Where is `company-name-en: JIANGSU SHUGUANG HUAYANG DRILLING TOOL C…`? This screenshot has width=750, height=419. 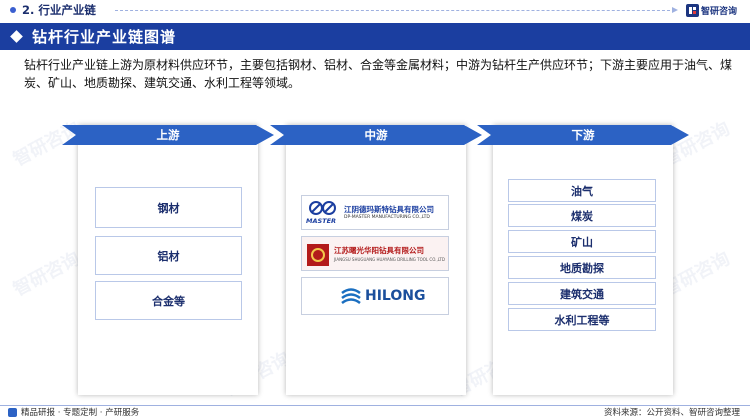 company-name-en: JIANGSU SHUGUANG HUAYANG DRILLING TOOL C… is located at coordinates (389, 259).